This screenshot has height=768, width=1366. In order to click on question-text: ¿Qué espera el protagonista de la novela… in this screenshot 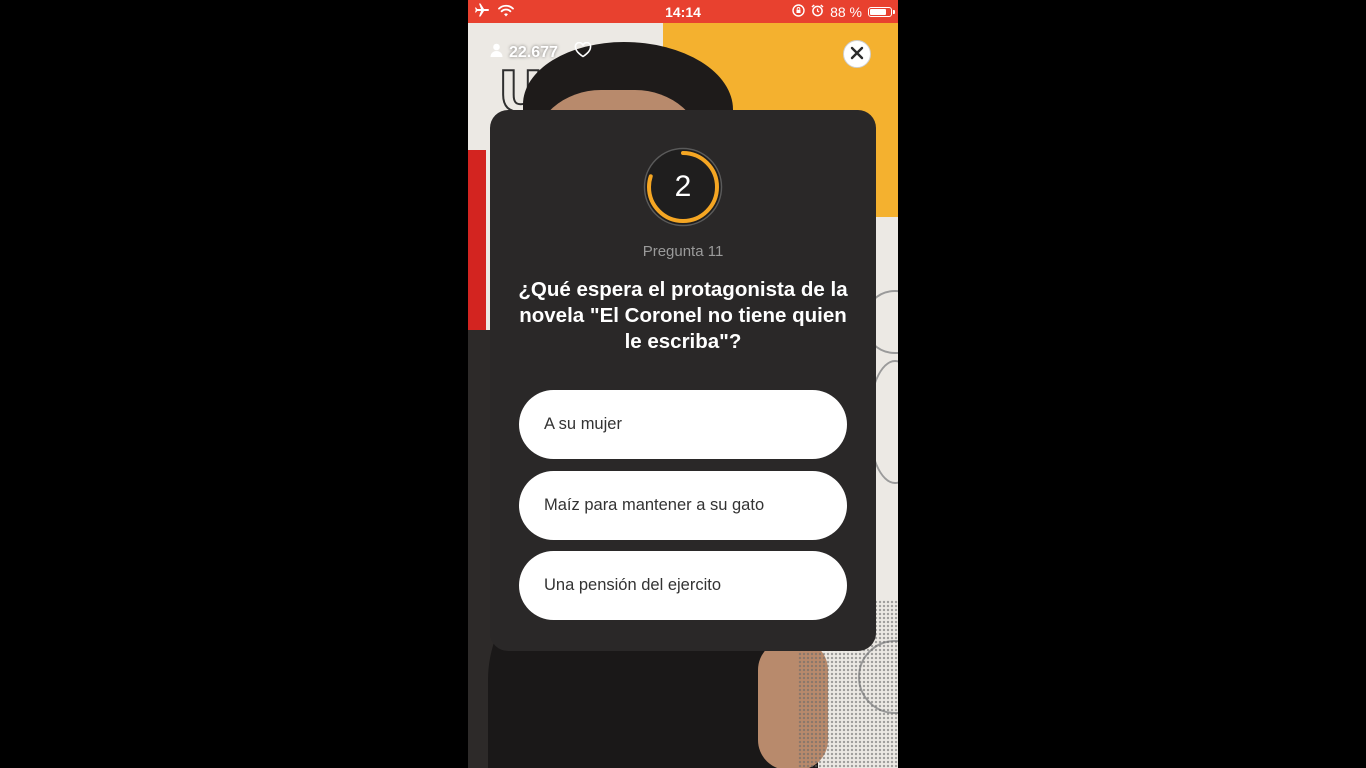, I will do `click(683, 315)`.